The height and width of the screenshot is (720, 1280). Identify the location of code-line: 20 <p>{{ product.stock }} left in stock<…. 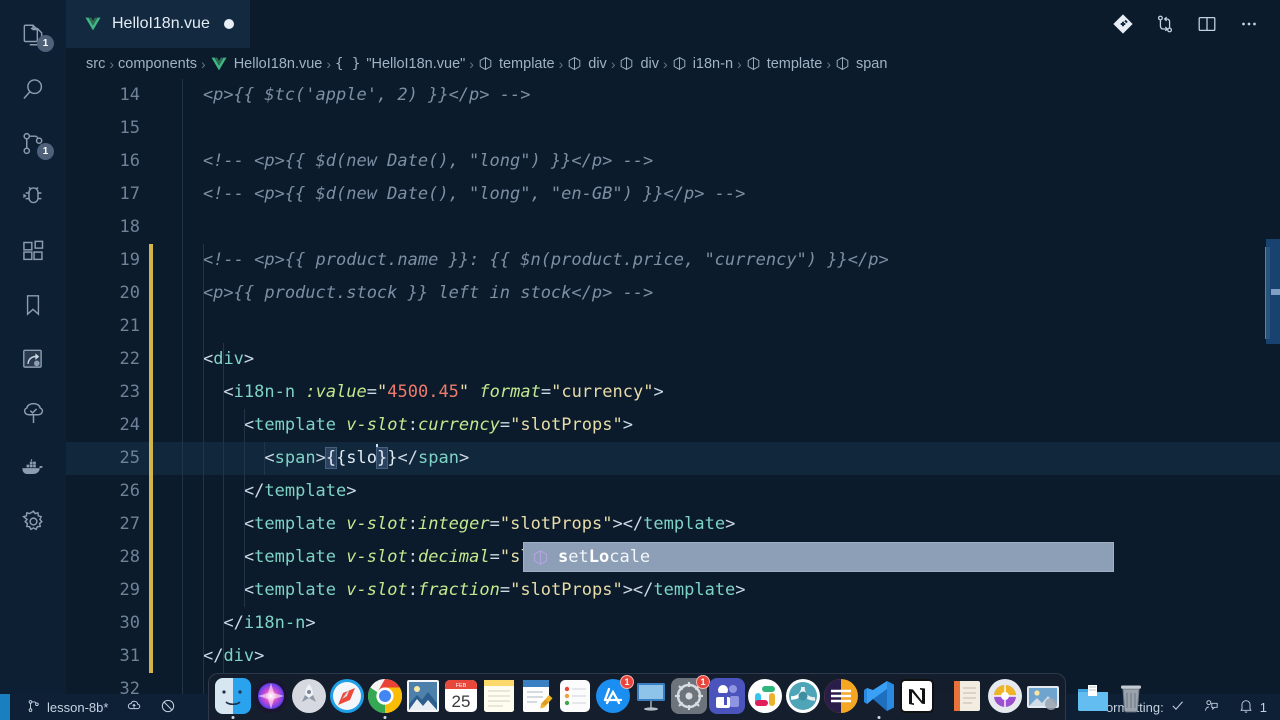
(673, 293).